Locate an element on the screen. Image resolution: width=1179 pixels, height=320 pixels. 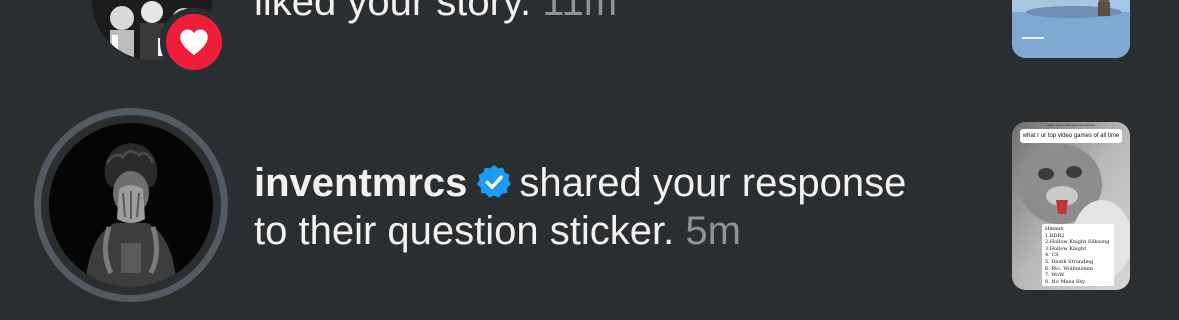
answer-line: 7. WoW is located at coordinates (1055, 275).